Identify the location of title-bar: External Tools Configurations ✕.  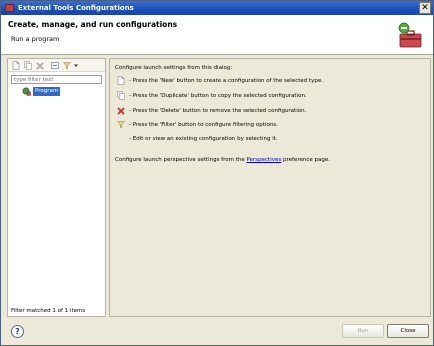
(217, 8).